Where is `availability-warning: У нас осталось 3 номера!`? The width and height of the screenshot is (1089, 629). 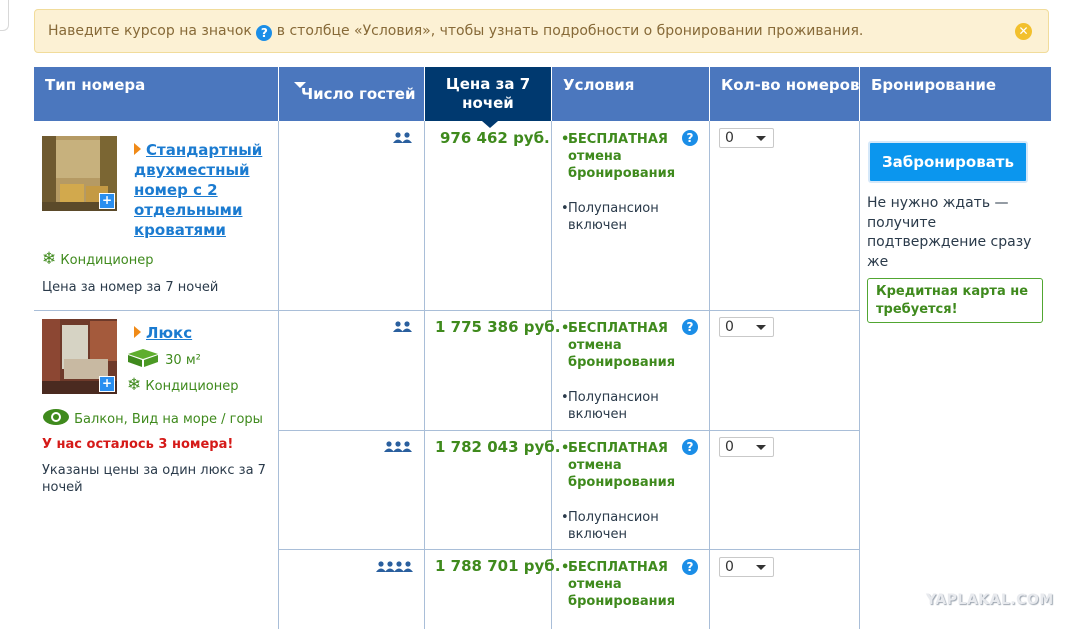
availability-warning: У нас осталось 3 номера! is located at coordinates (138, 444).